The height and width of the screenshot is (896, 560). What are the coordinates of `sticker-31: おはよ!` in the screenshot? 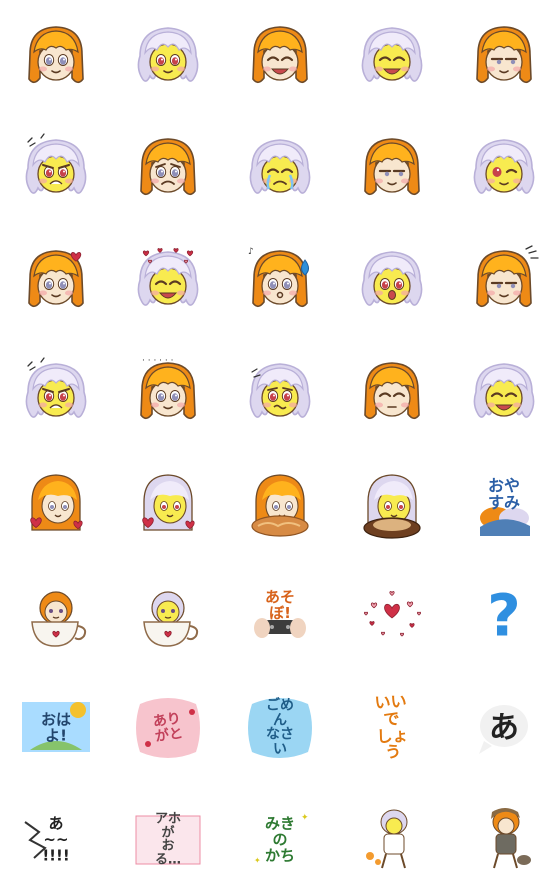 It's located at (56, 728).